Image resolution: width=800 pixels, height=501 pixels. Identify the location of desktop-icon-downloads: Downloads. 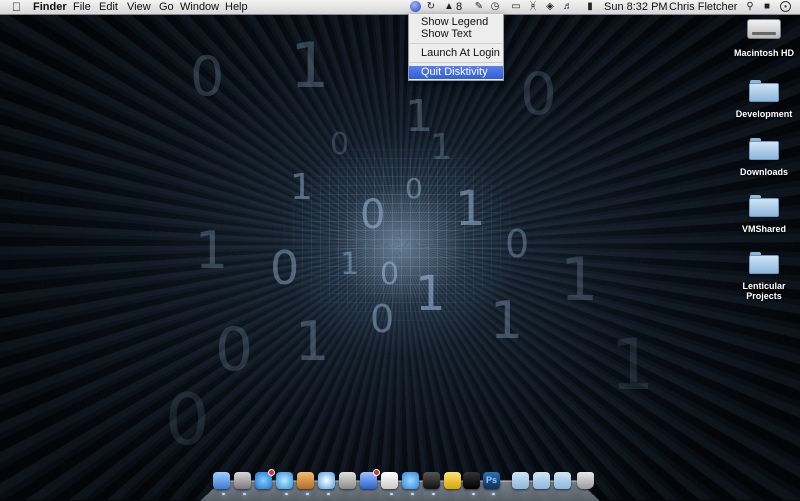
(762, 157).